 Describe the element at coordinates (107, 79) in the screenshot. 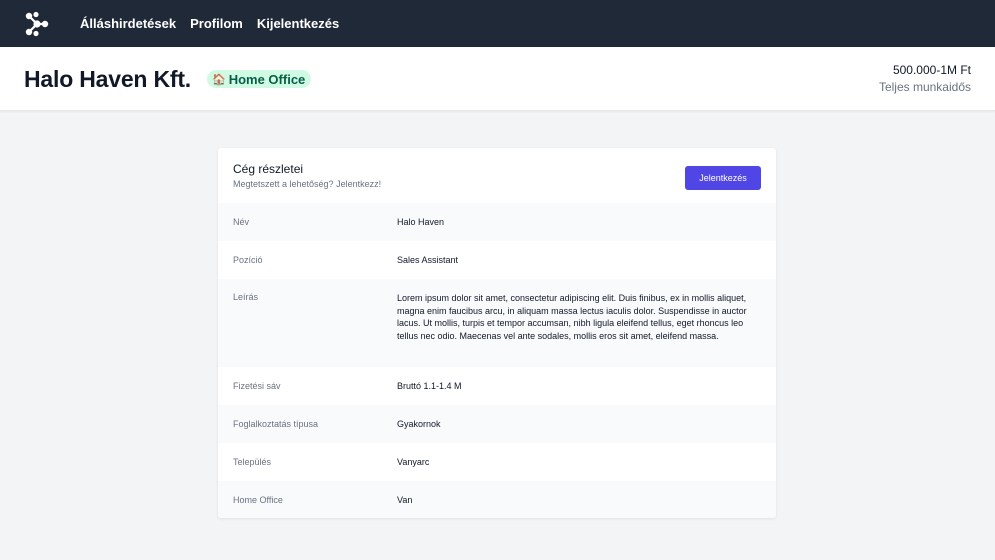

I see `company-name: Halo Haven Kft.` at that location.